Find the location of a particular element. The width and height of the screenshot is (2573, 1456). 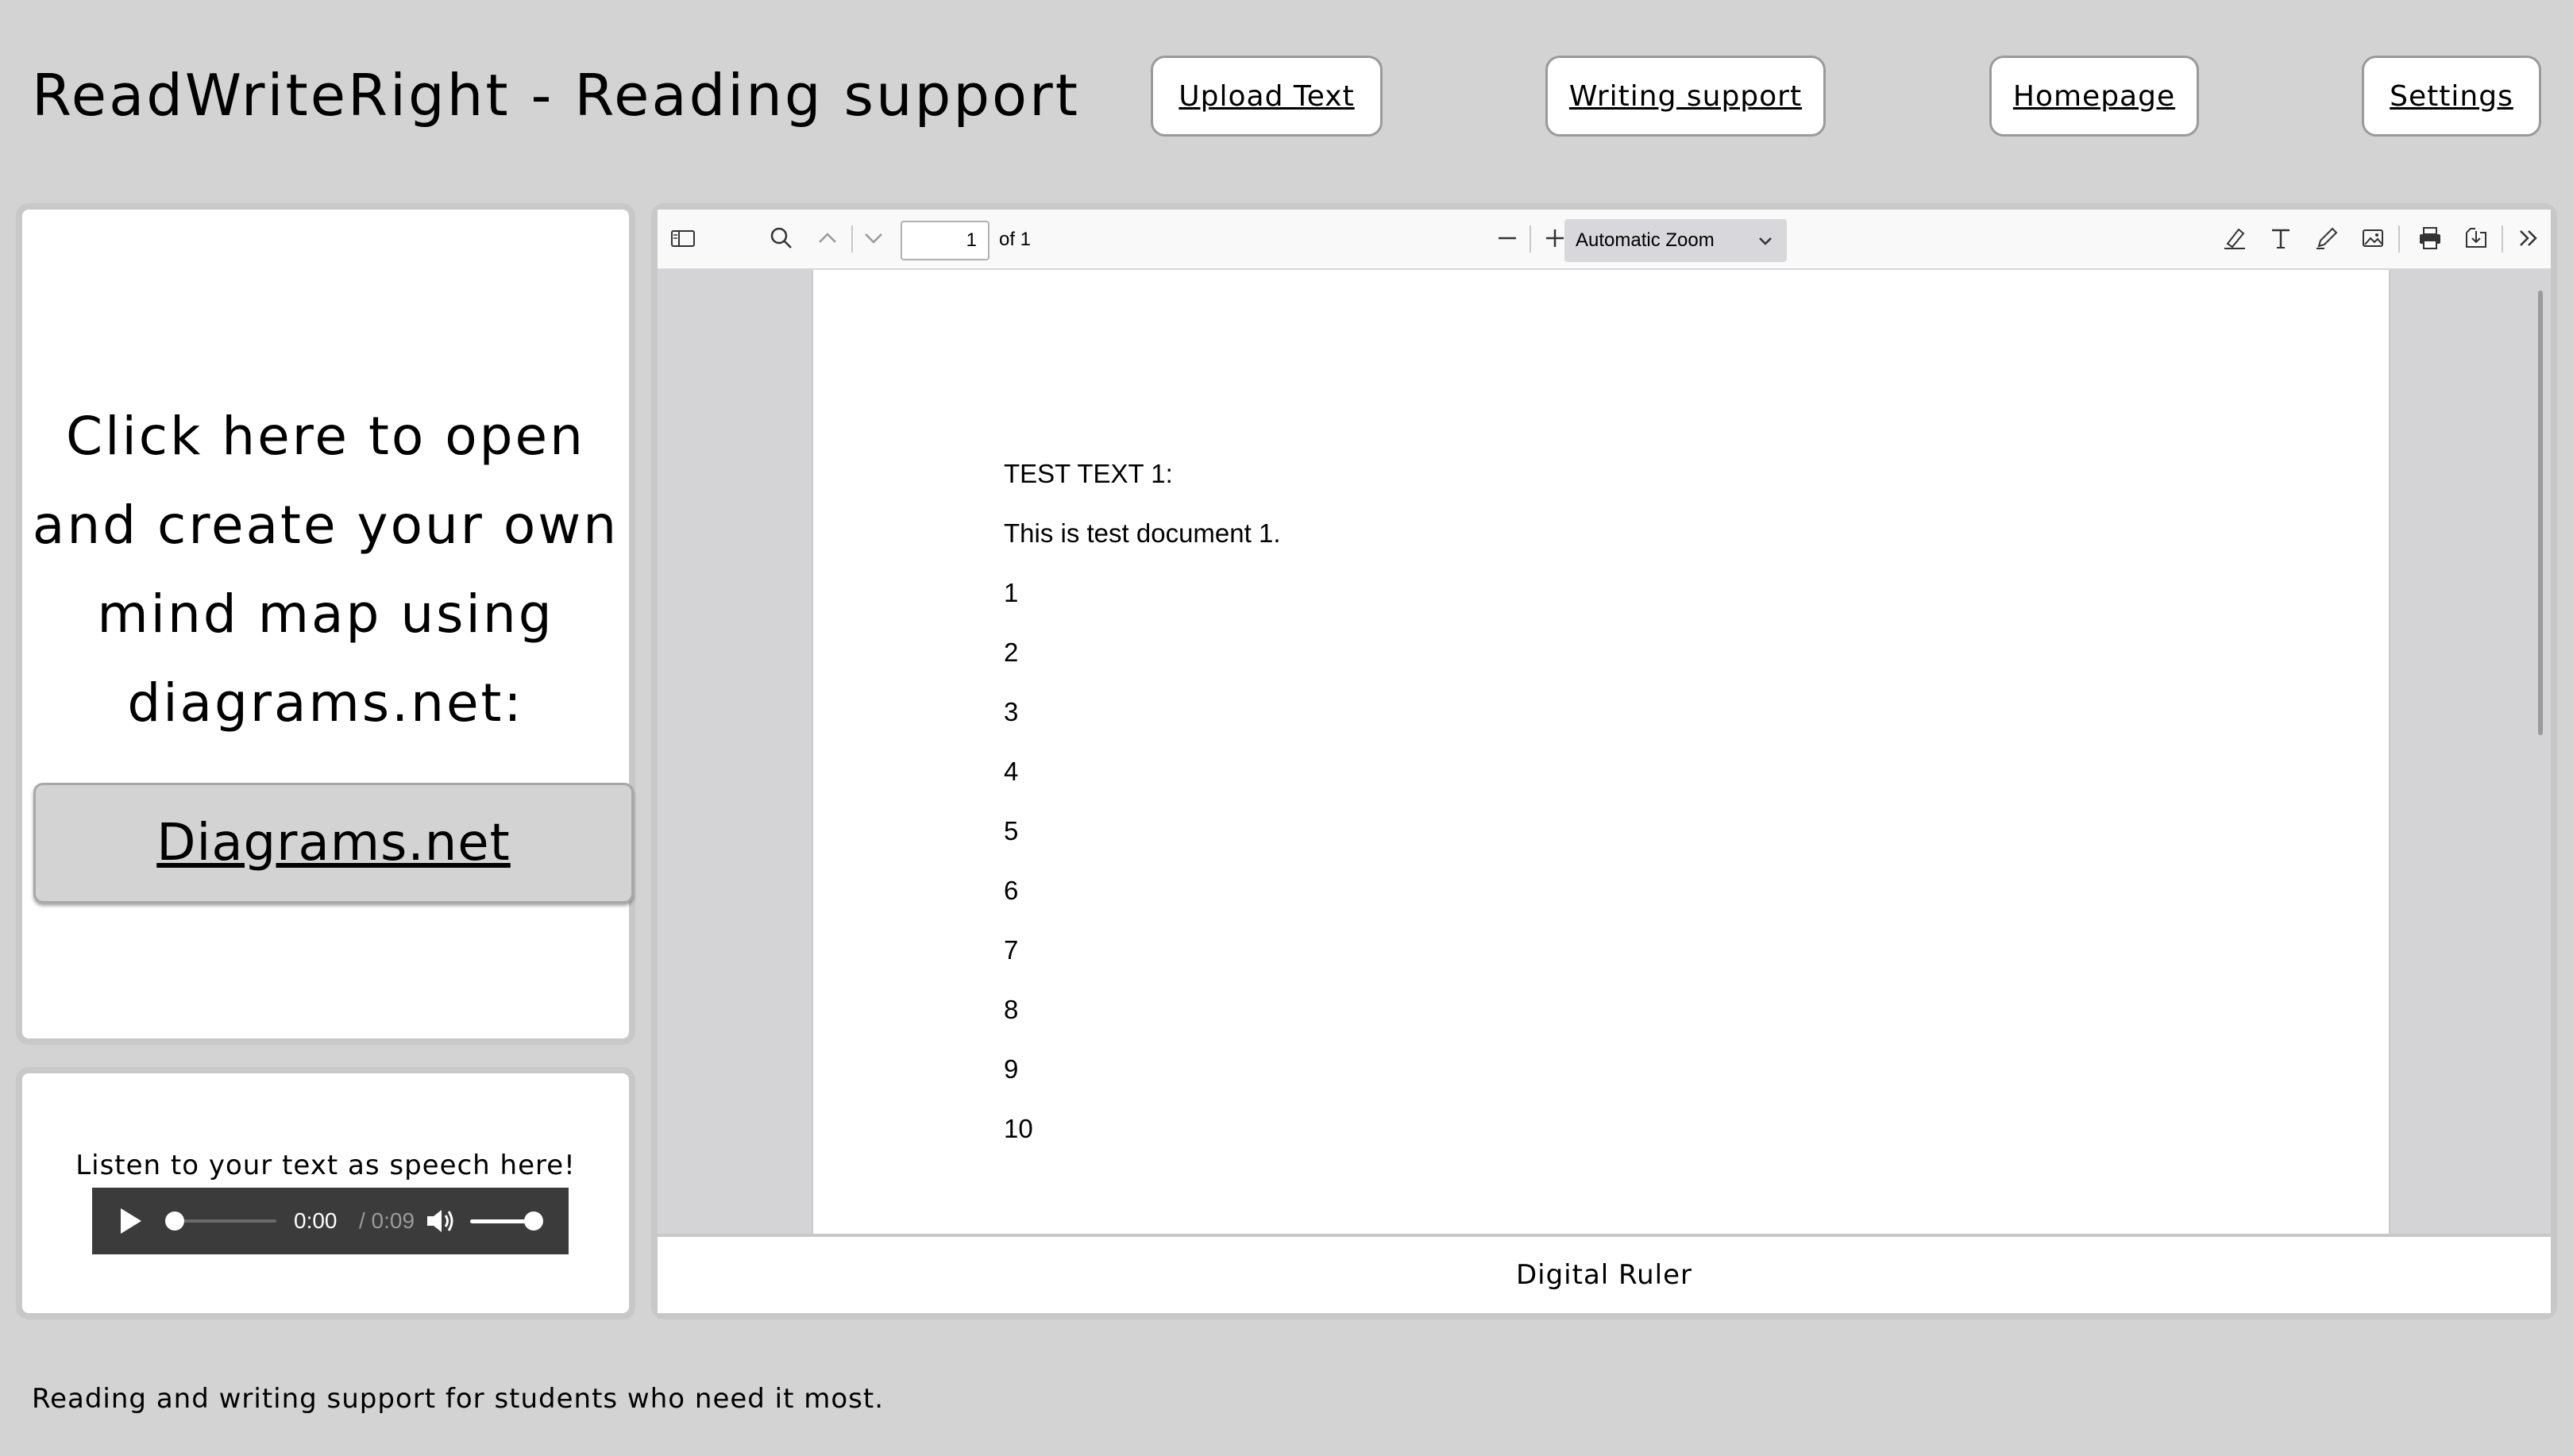

image-icon is located at coordinates (2373, 238).